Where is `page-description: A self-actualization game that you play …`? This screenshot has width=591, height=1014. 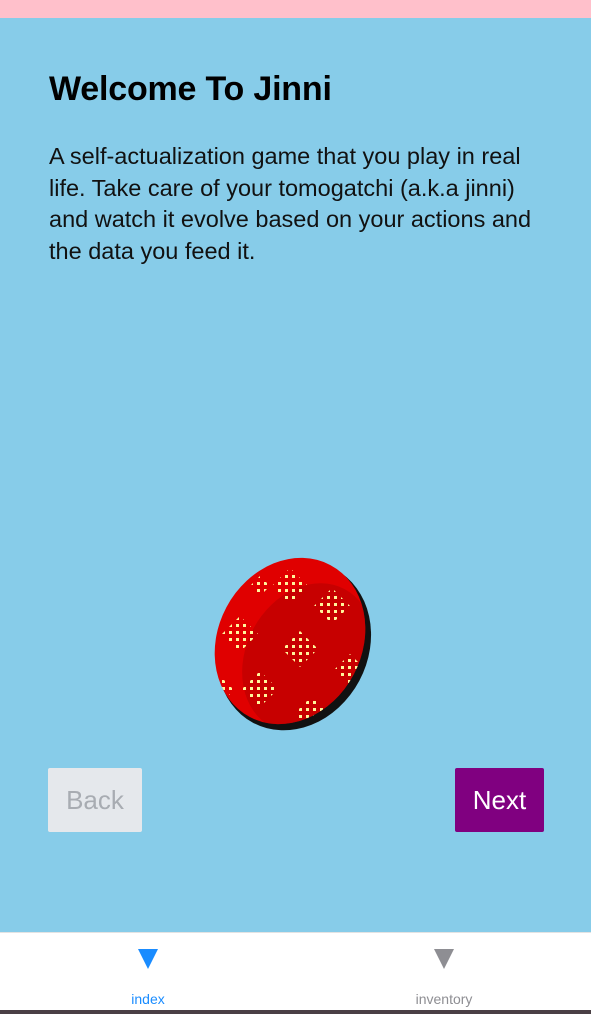 page-description: A self-actualization game that you play … is located at coordinates (290, 203).